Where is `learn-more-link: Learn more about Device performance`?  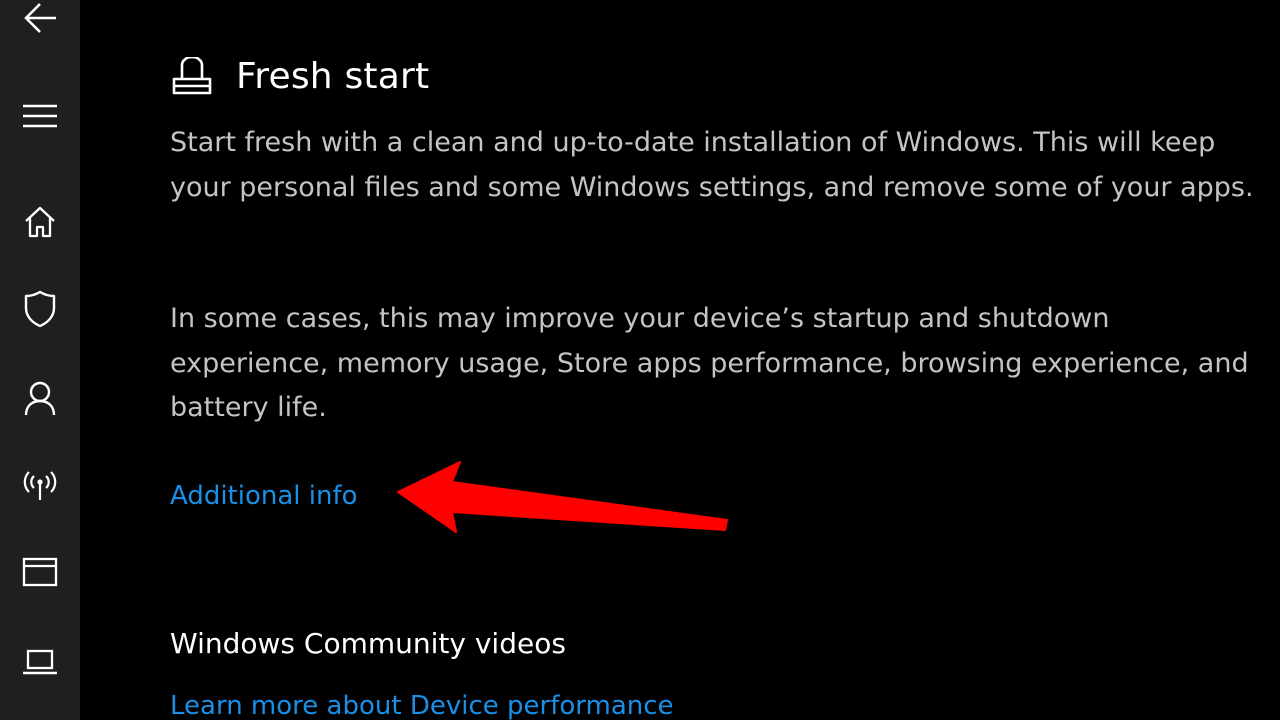
learn-more-link: Learn more about Device performance is located at coordinates (422, 703).